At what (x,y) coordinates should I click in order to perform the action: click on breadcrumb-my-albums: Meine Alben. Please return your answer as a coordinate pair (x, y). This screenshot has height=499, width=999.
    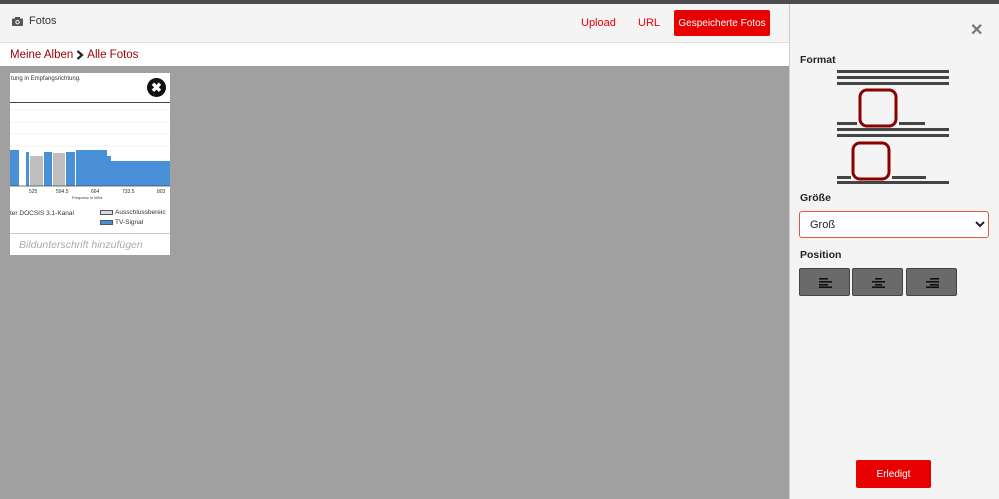
    Looking at the image, I should click on (41, 55).